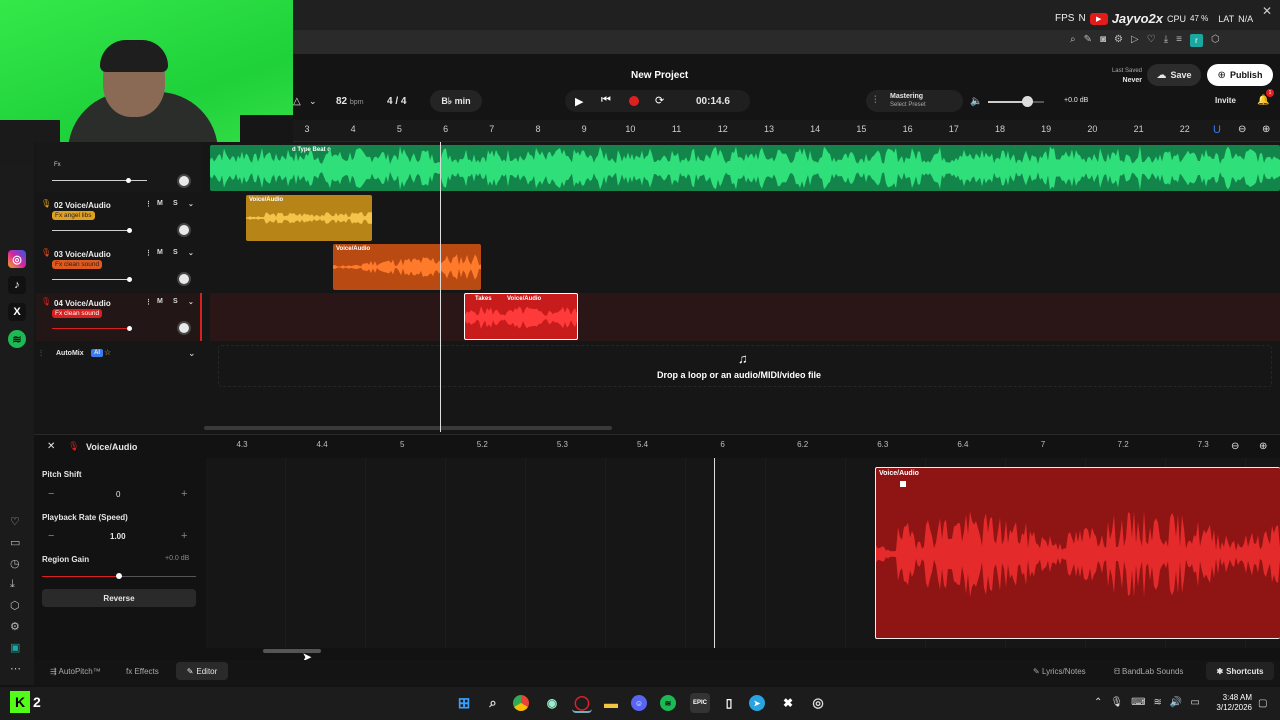 The width and height of the screenshot is (1280, 720). I want to click on timeline-ruler, so click(786, 131).